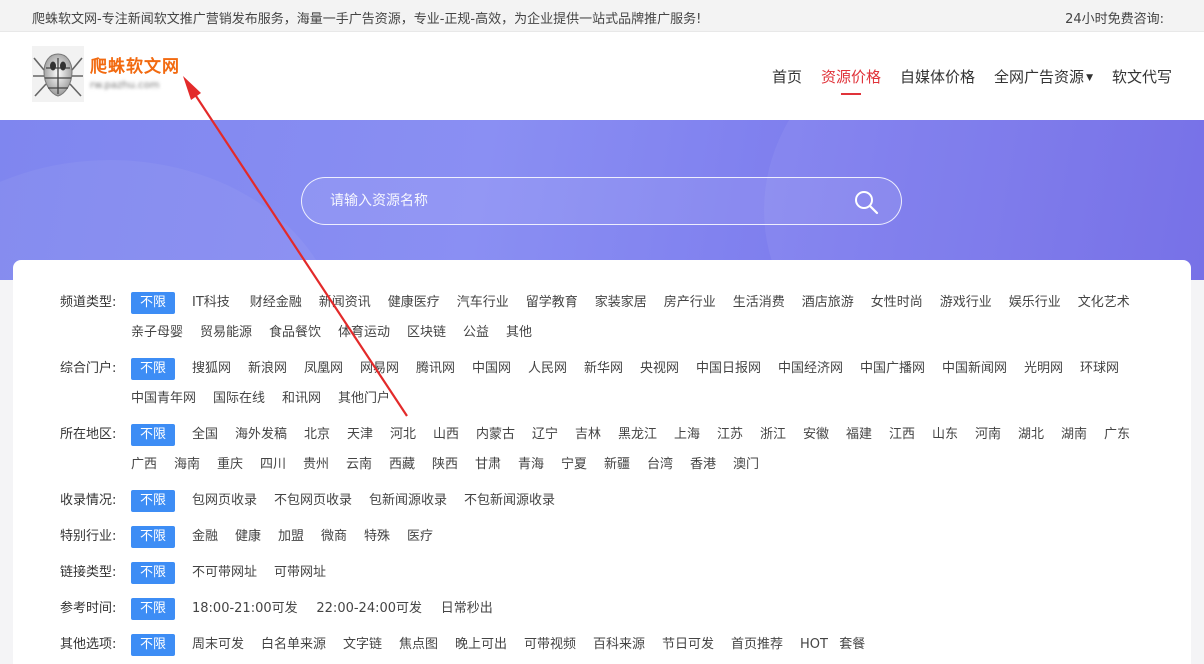 This screenshot has width=1204, height=664. Describe the element at coordinates (574, 465) in the screenshot. I see `filter-option: 宁夏` at that location.